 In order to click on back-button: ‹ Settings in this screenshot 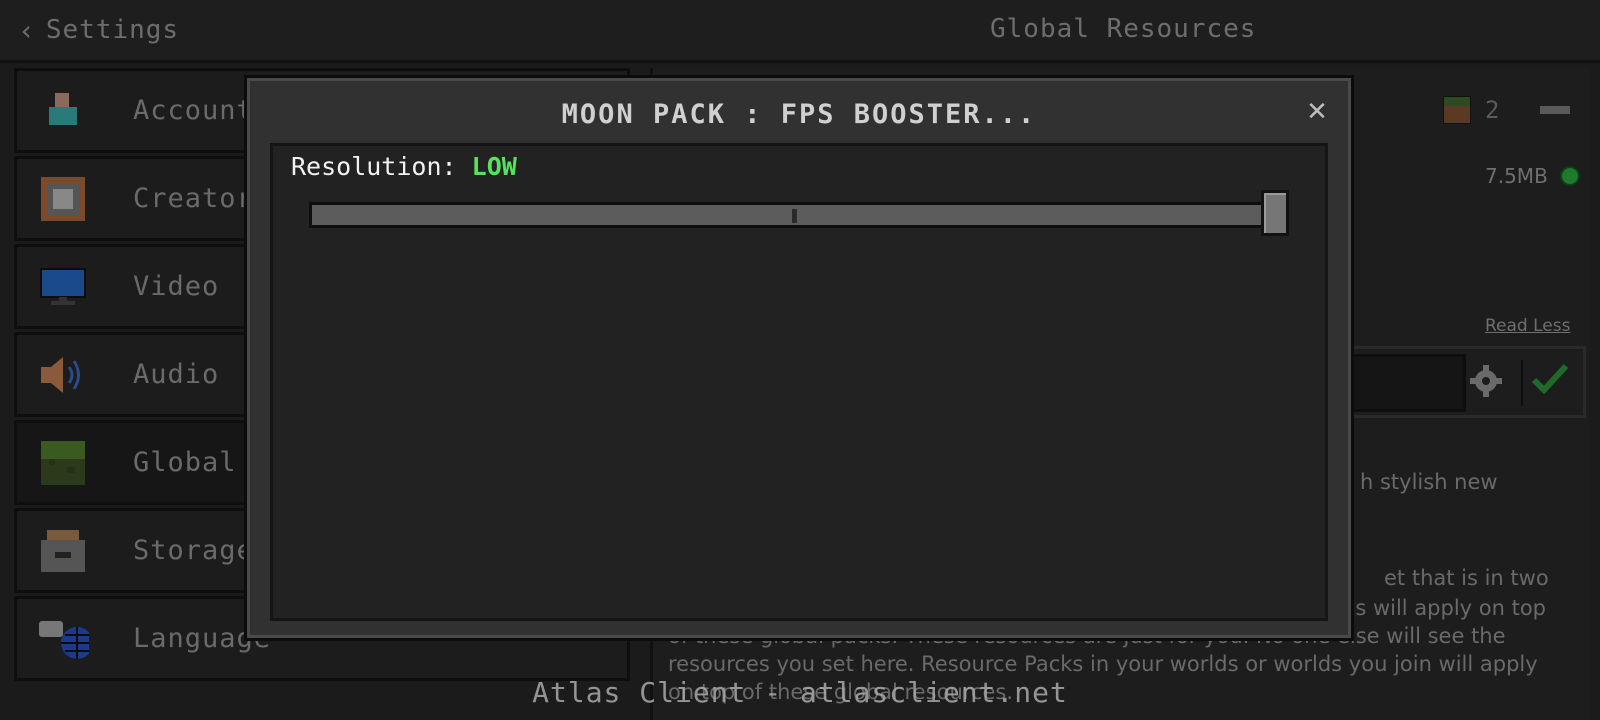, I will do `click(98, 30)`.